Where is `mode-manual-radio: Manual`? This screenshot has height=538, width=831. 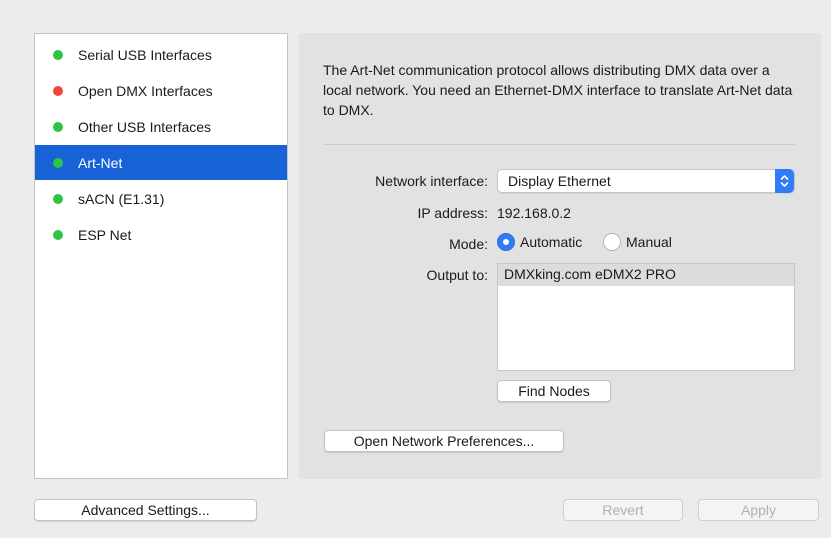 mode-manual-radio: Manual is located at coordinates (637, 242).